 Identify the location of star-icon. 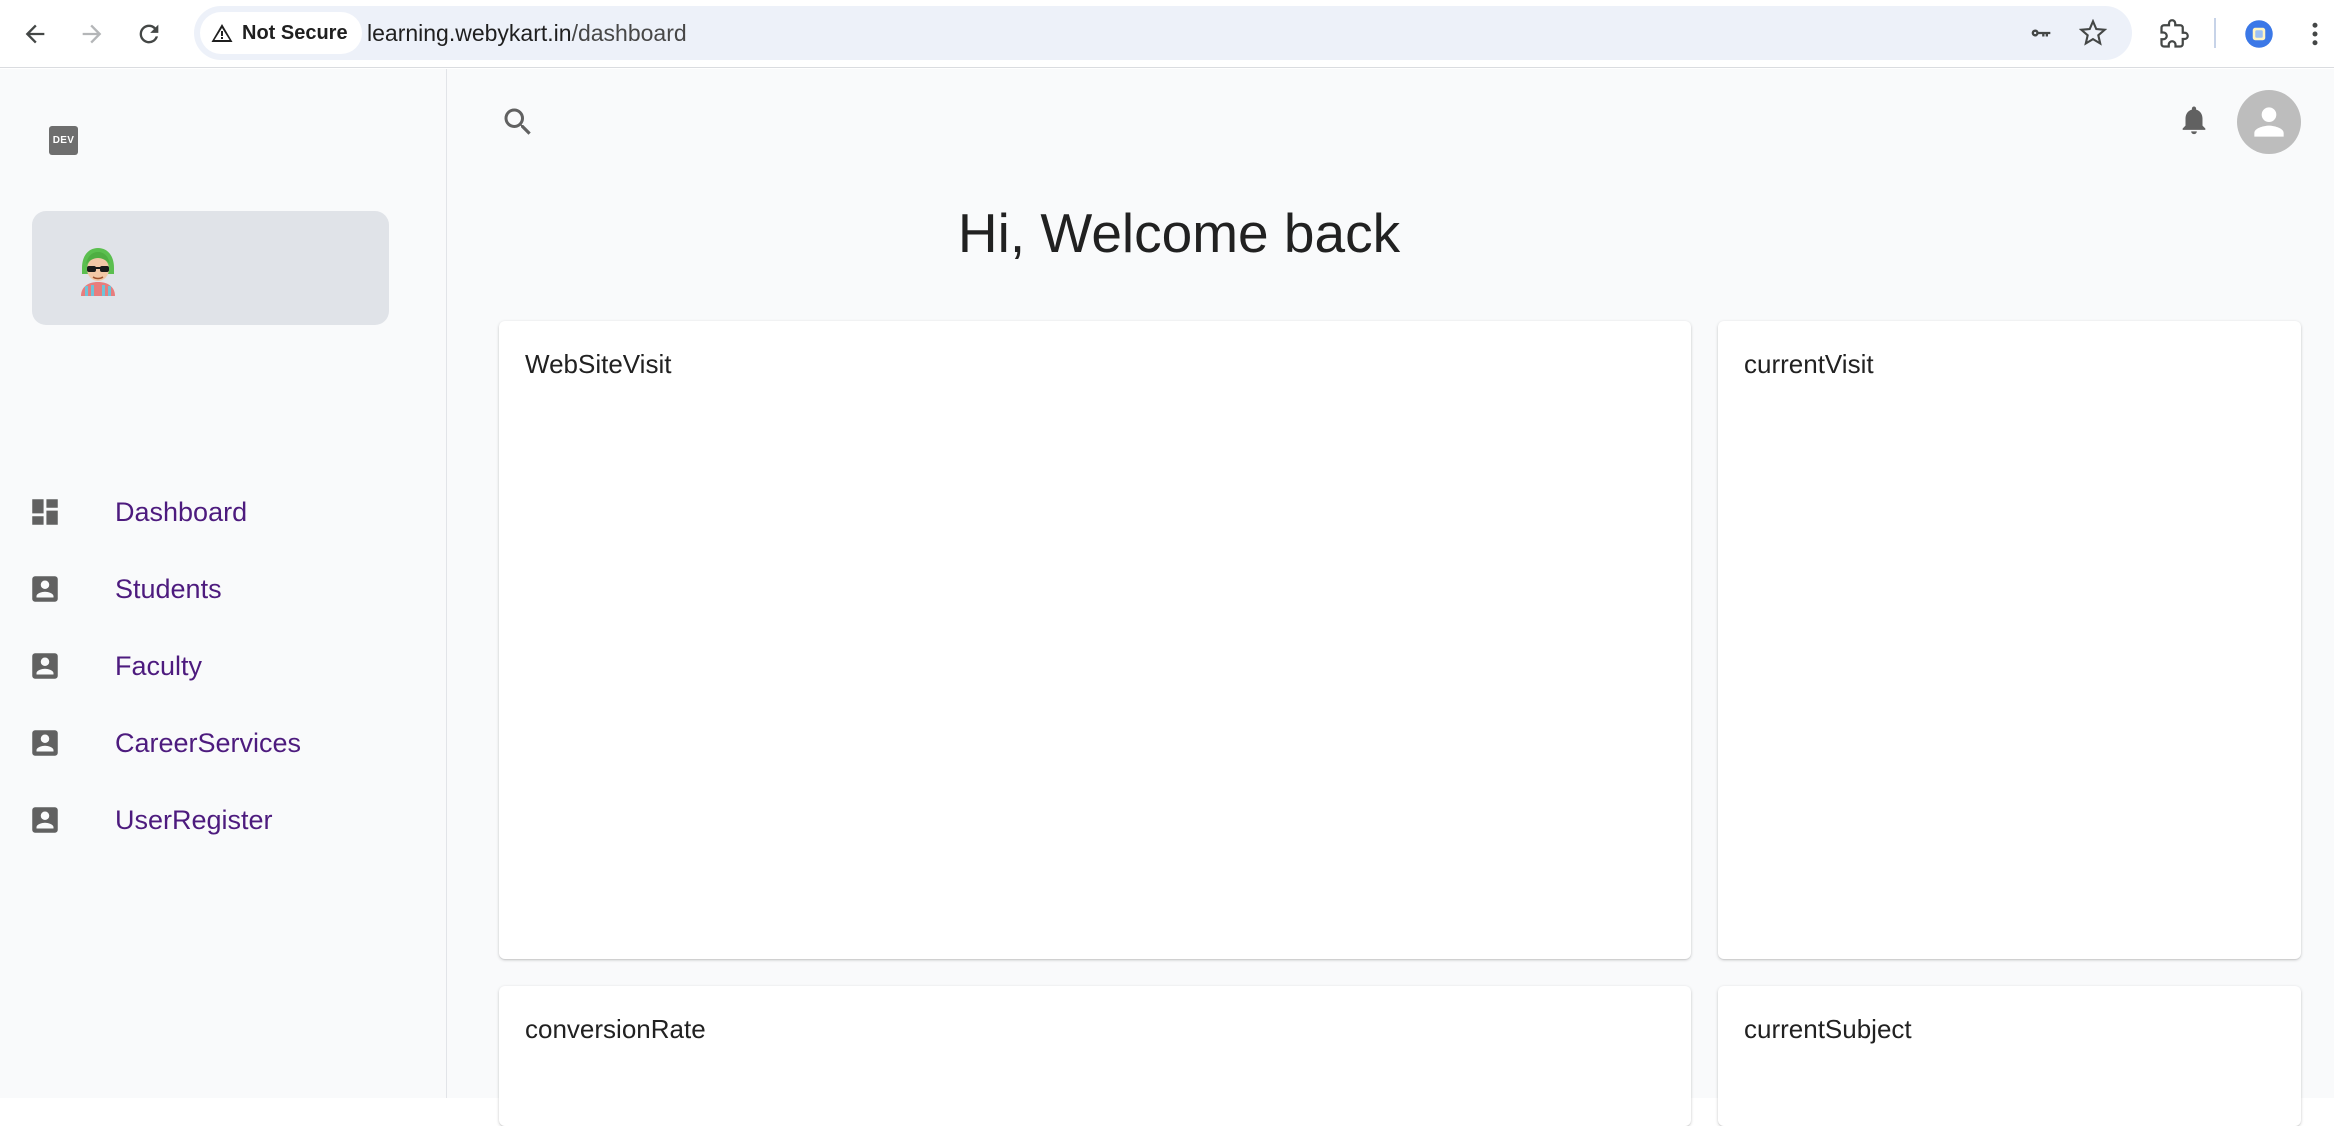
(2093, 32).